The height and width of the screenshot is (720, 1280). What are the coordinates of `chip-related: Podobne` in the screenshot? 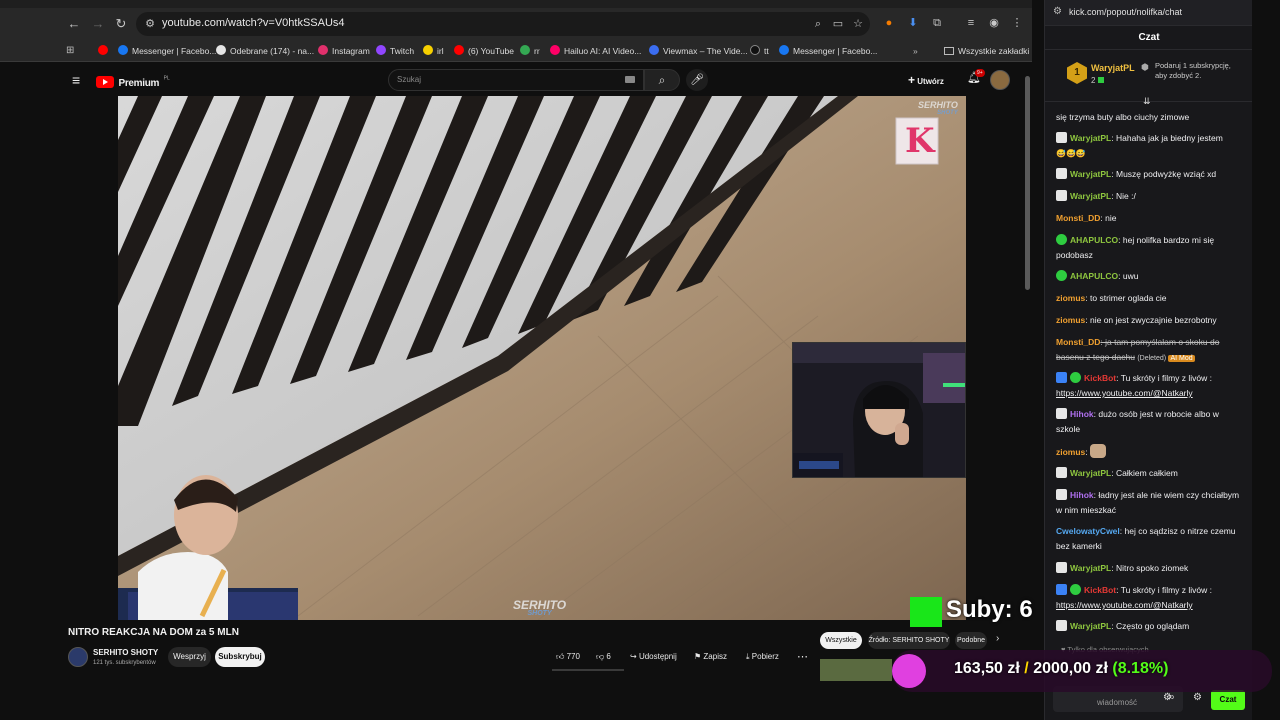 It's located at (971, 640).